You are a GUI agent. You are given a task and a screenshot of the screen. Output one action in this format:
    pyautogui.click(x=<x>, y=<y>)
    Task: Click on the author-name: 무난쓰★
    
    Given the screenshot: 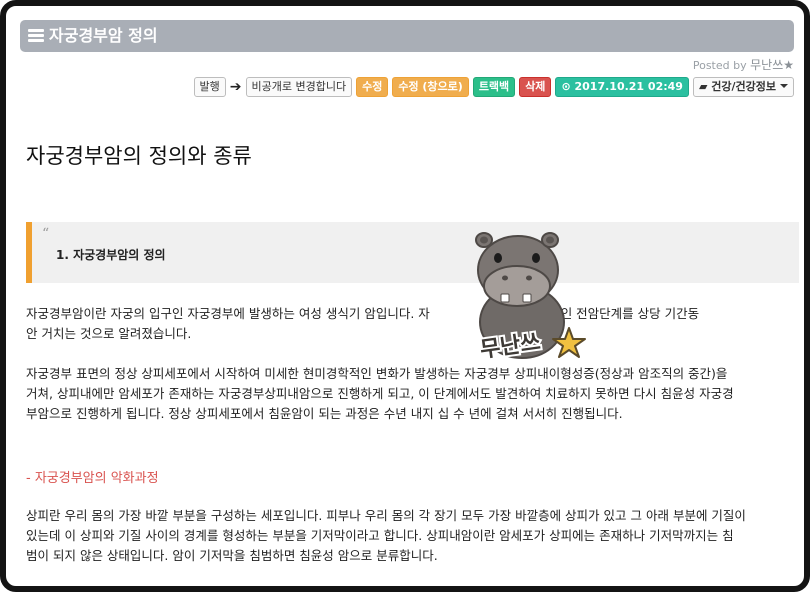 What is the action you would take?
    pyautogui.click(x=772, y=65)
    